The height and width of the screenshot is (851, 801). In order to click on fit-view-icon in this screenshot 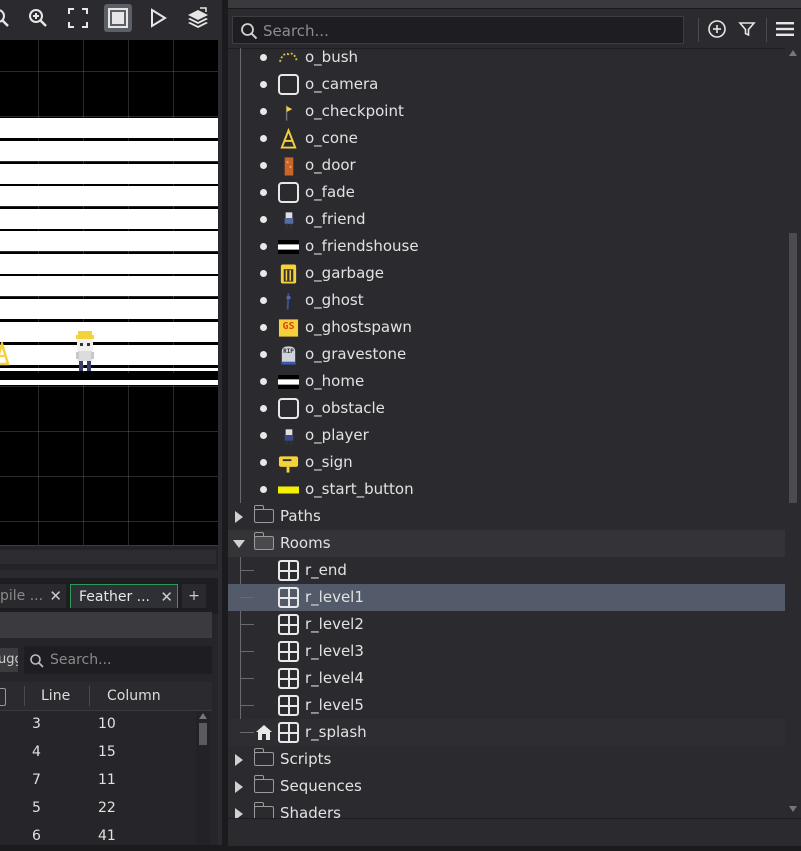, I will do `click(118, 18)`.